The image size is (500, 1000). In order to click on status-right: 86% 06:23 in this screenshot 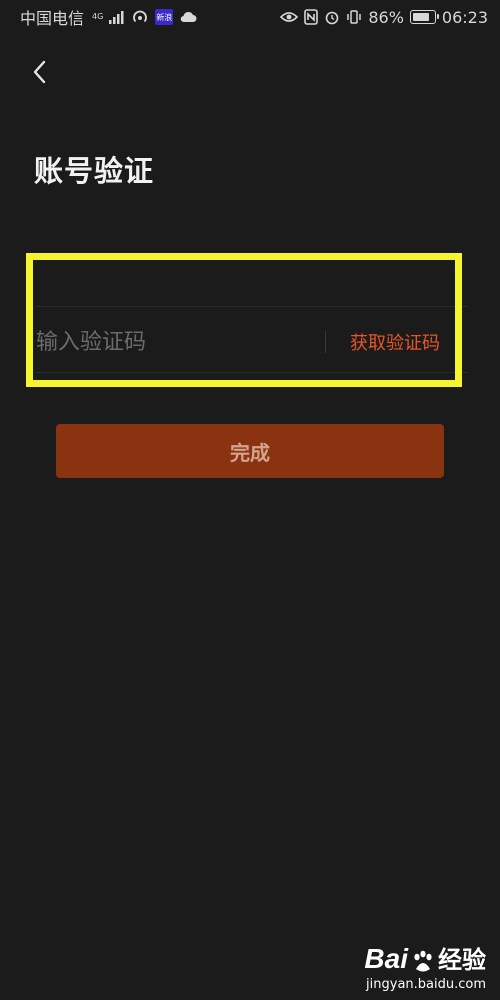, I will do `click(384, 17)`.